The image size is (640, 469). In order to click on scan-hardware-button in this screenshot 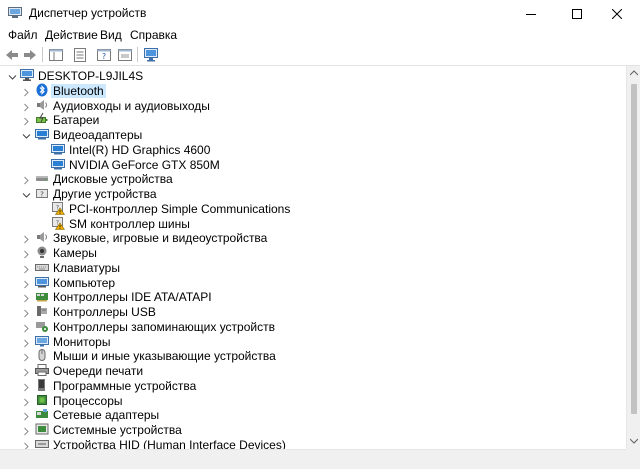, I will do `click(151, 54)`.